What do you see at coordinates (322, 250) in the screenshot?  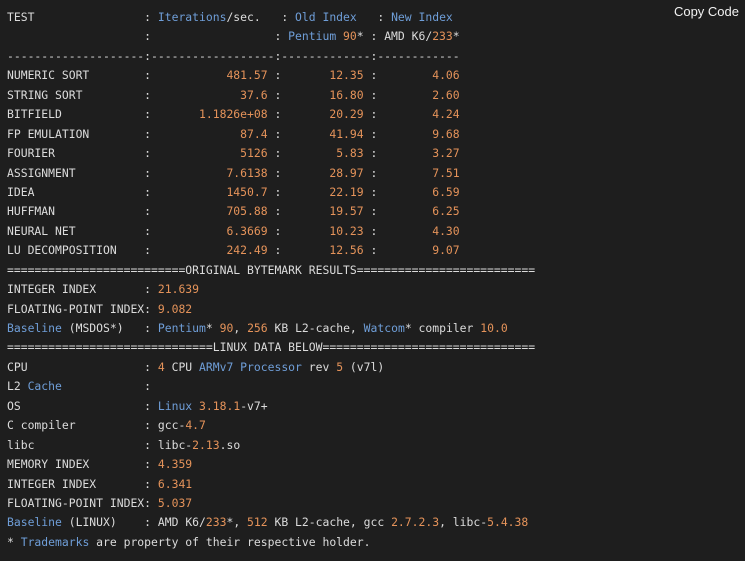 I see `old-index-value: 12.56` at bounding box center [322, 250].